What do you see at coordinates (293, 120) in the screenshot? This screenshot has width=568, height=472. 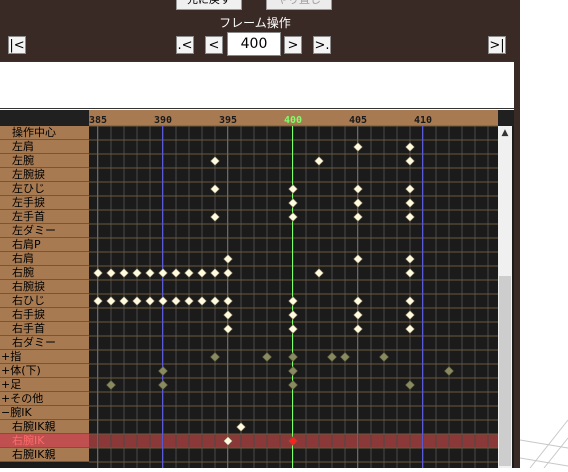 I see `ruler-tick-label: 400` at bounding box center [293, 120].